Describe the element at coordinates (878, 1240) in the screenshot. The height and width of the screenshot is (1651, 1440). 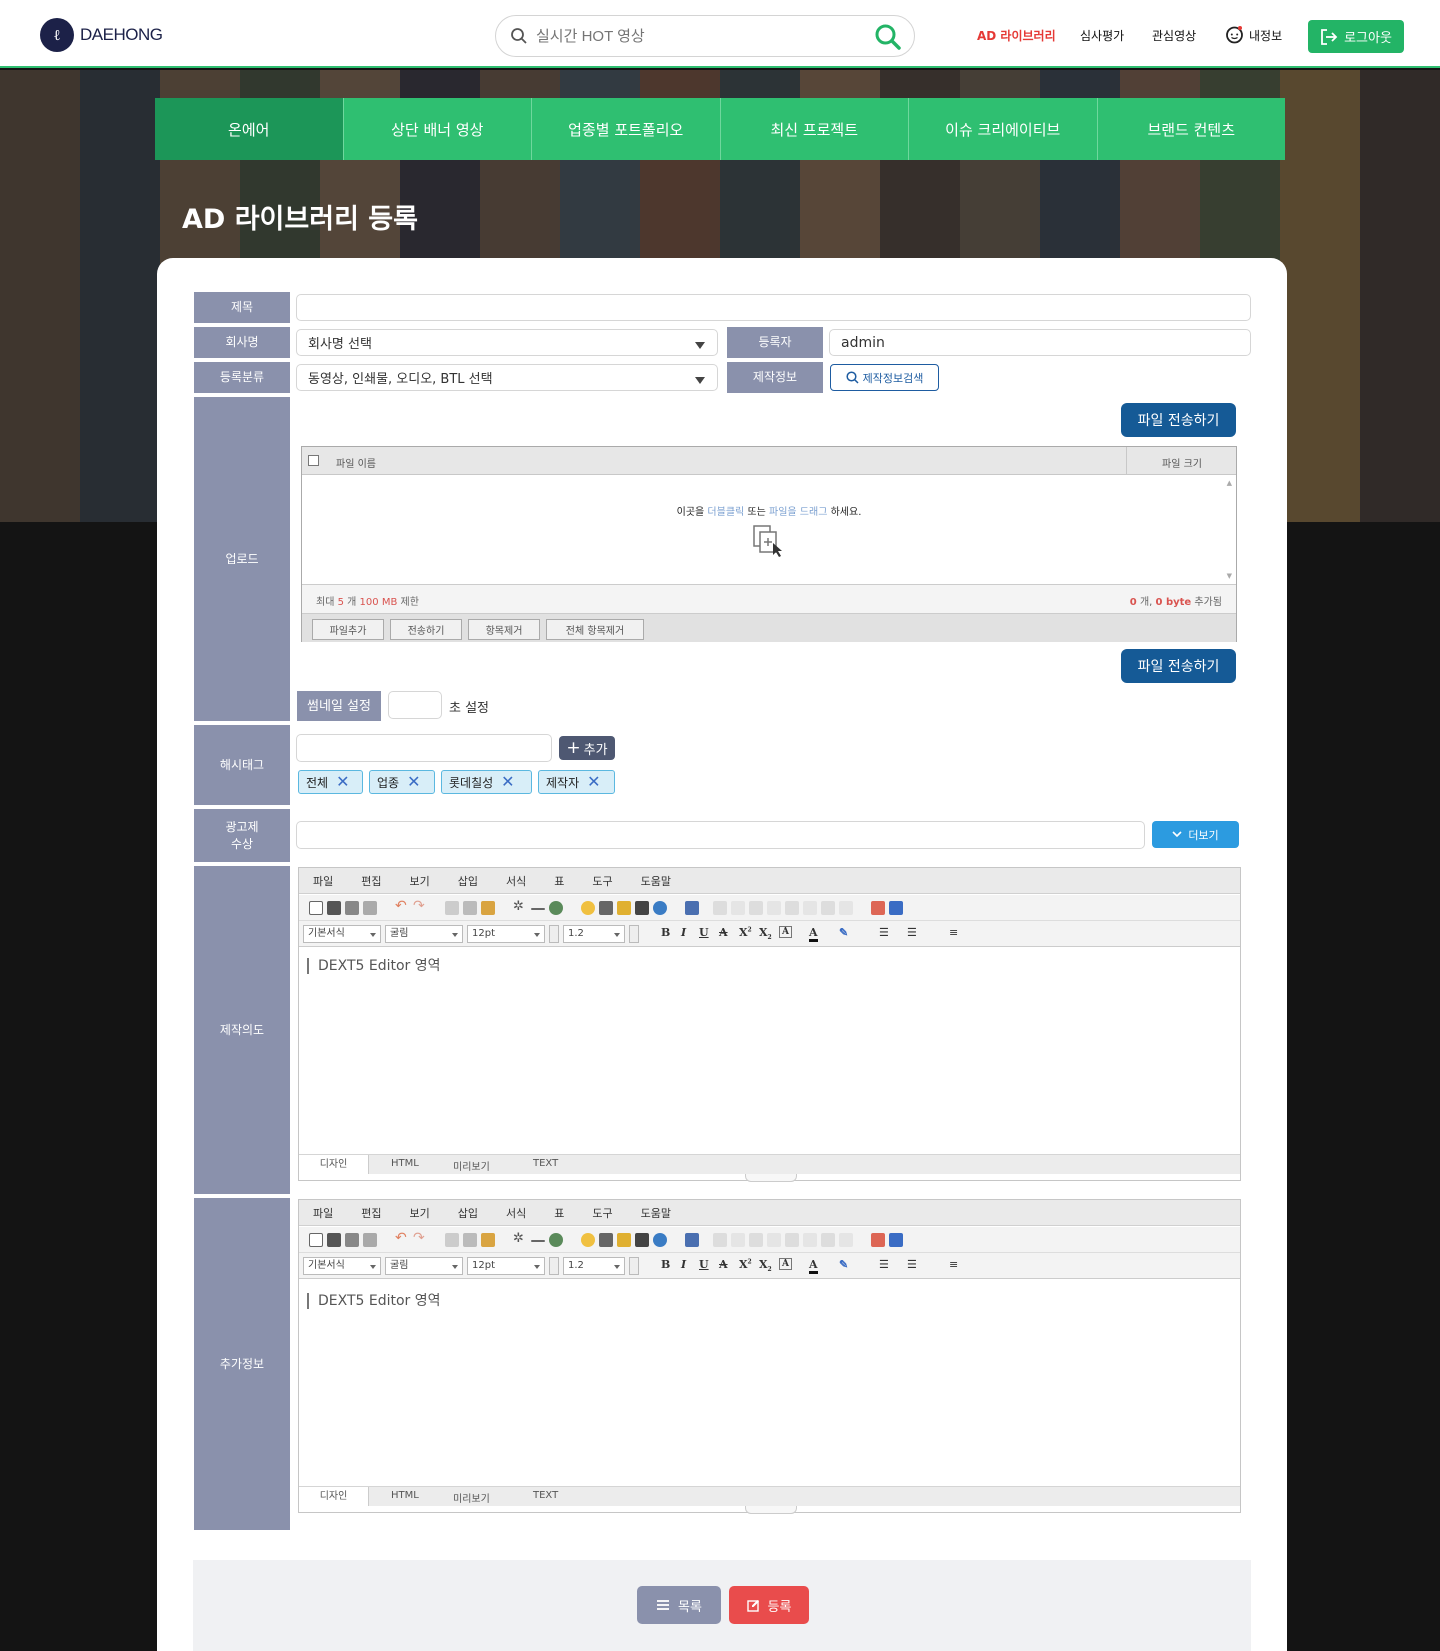
I see `tools-icon` at that location.